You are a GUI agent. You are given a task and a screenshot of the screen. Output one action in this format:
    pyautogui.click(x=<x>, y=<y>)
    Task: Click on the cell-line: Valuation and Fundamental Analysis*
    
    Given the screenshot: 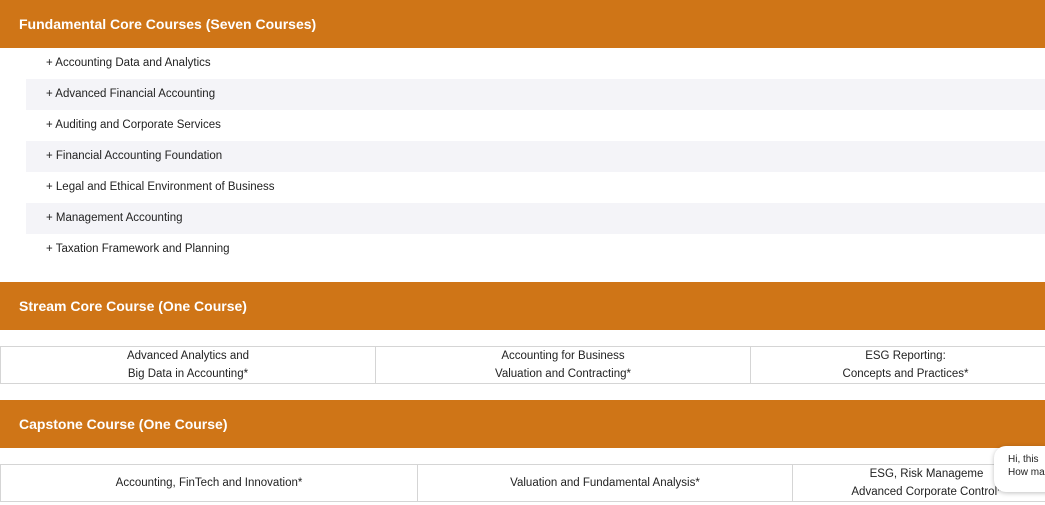 What is the action you would take?
    pyautogui.click(x=605, y=483)
    